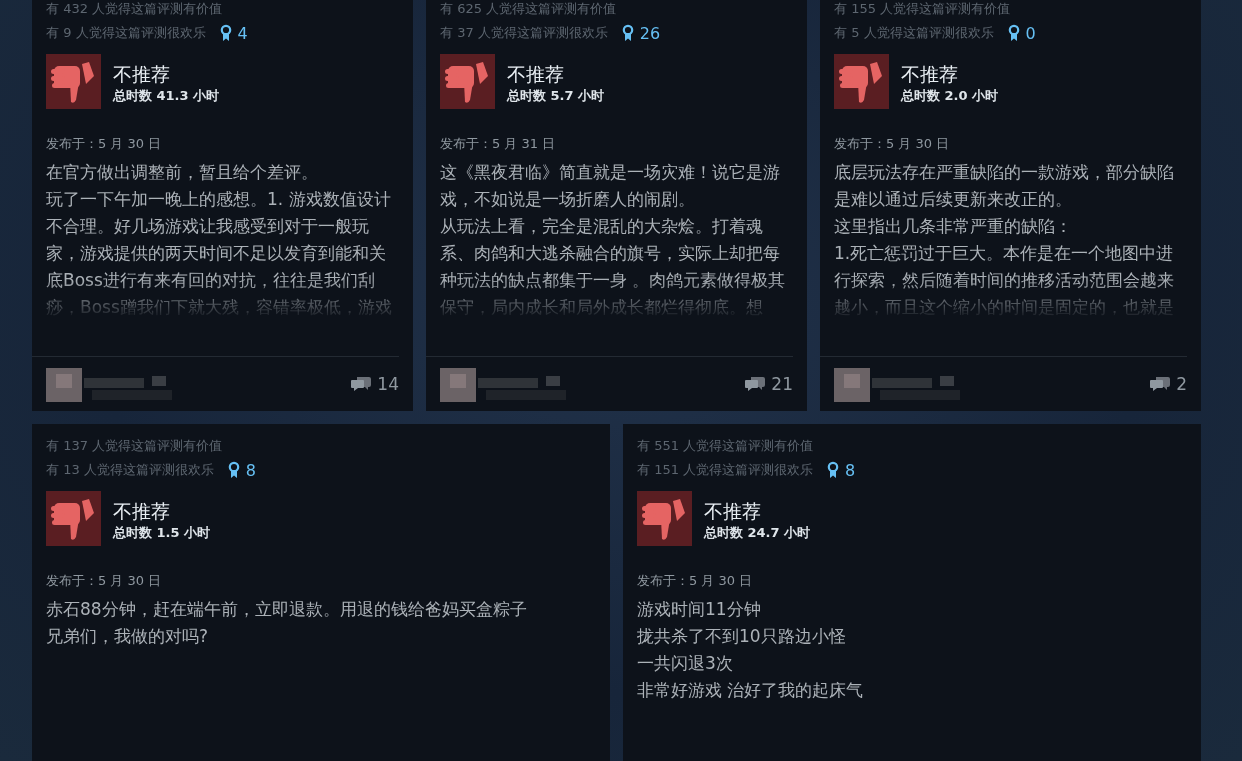 The image size is (1242, 761). What do you see at coordinates (613, 267) in the screenshot?
I see `review-text: 从玩法上看，完全是混乱的大杂烩。打着魂系、肉鸽和大逃杀融合的旗号，实际上却把每种玩法的缺点都集于一身 。肉鸽元素做得极其保守，局内成长和局外成长都烂得彻底。想` at bounding box center [613, 267].